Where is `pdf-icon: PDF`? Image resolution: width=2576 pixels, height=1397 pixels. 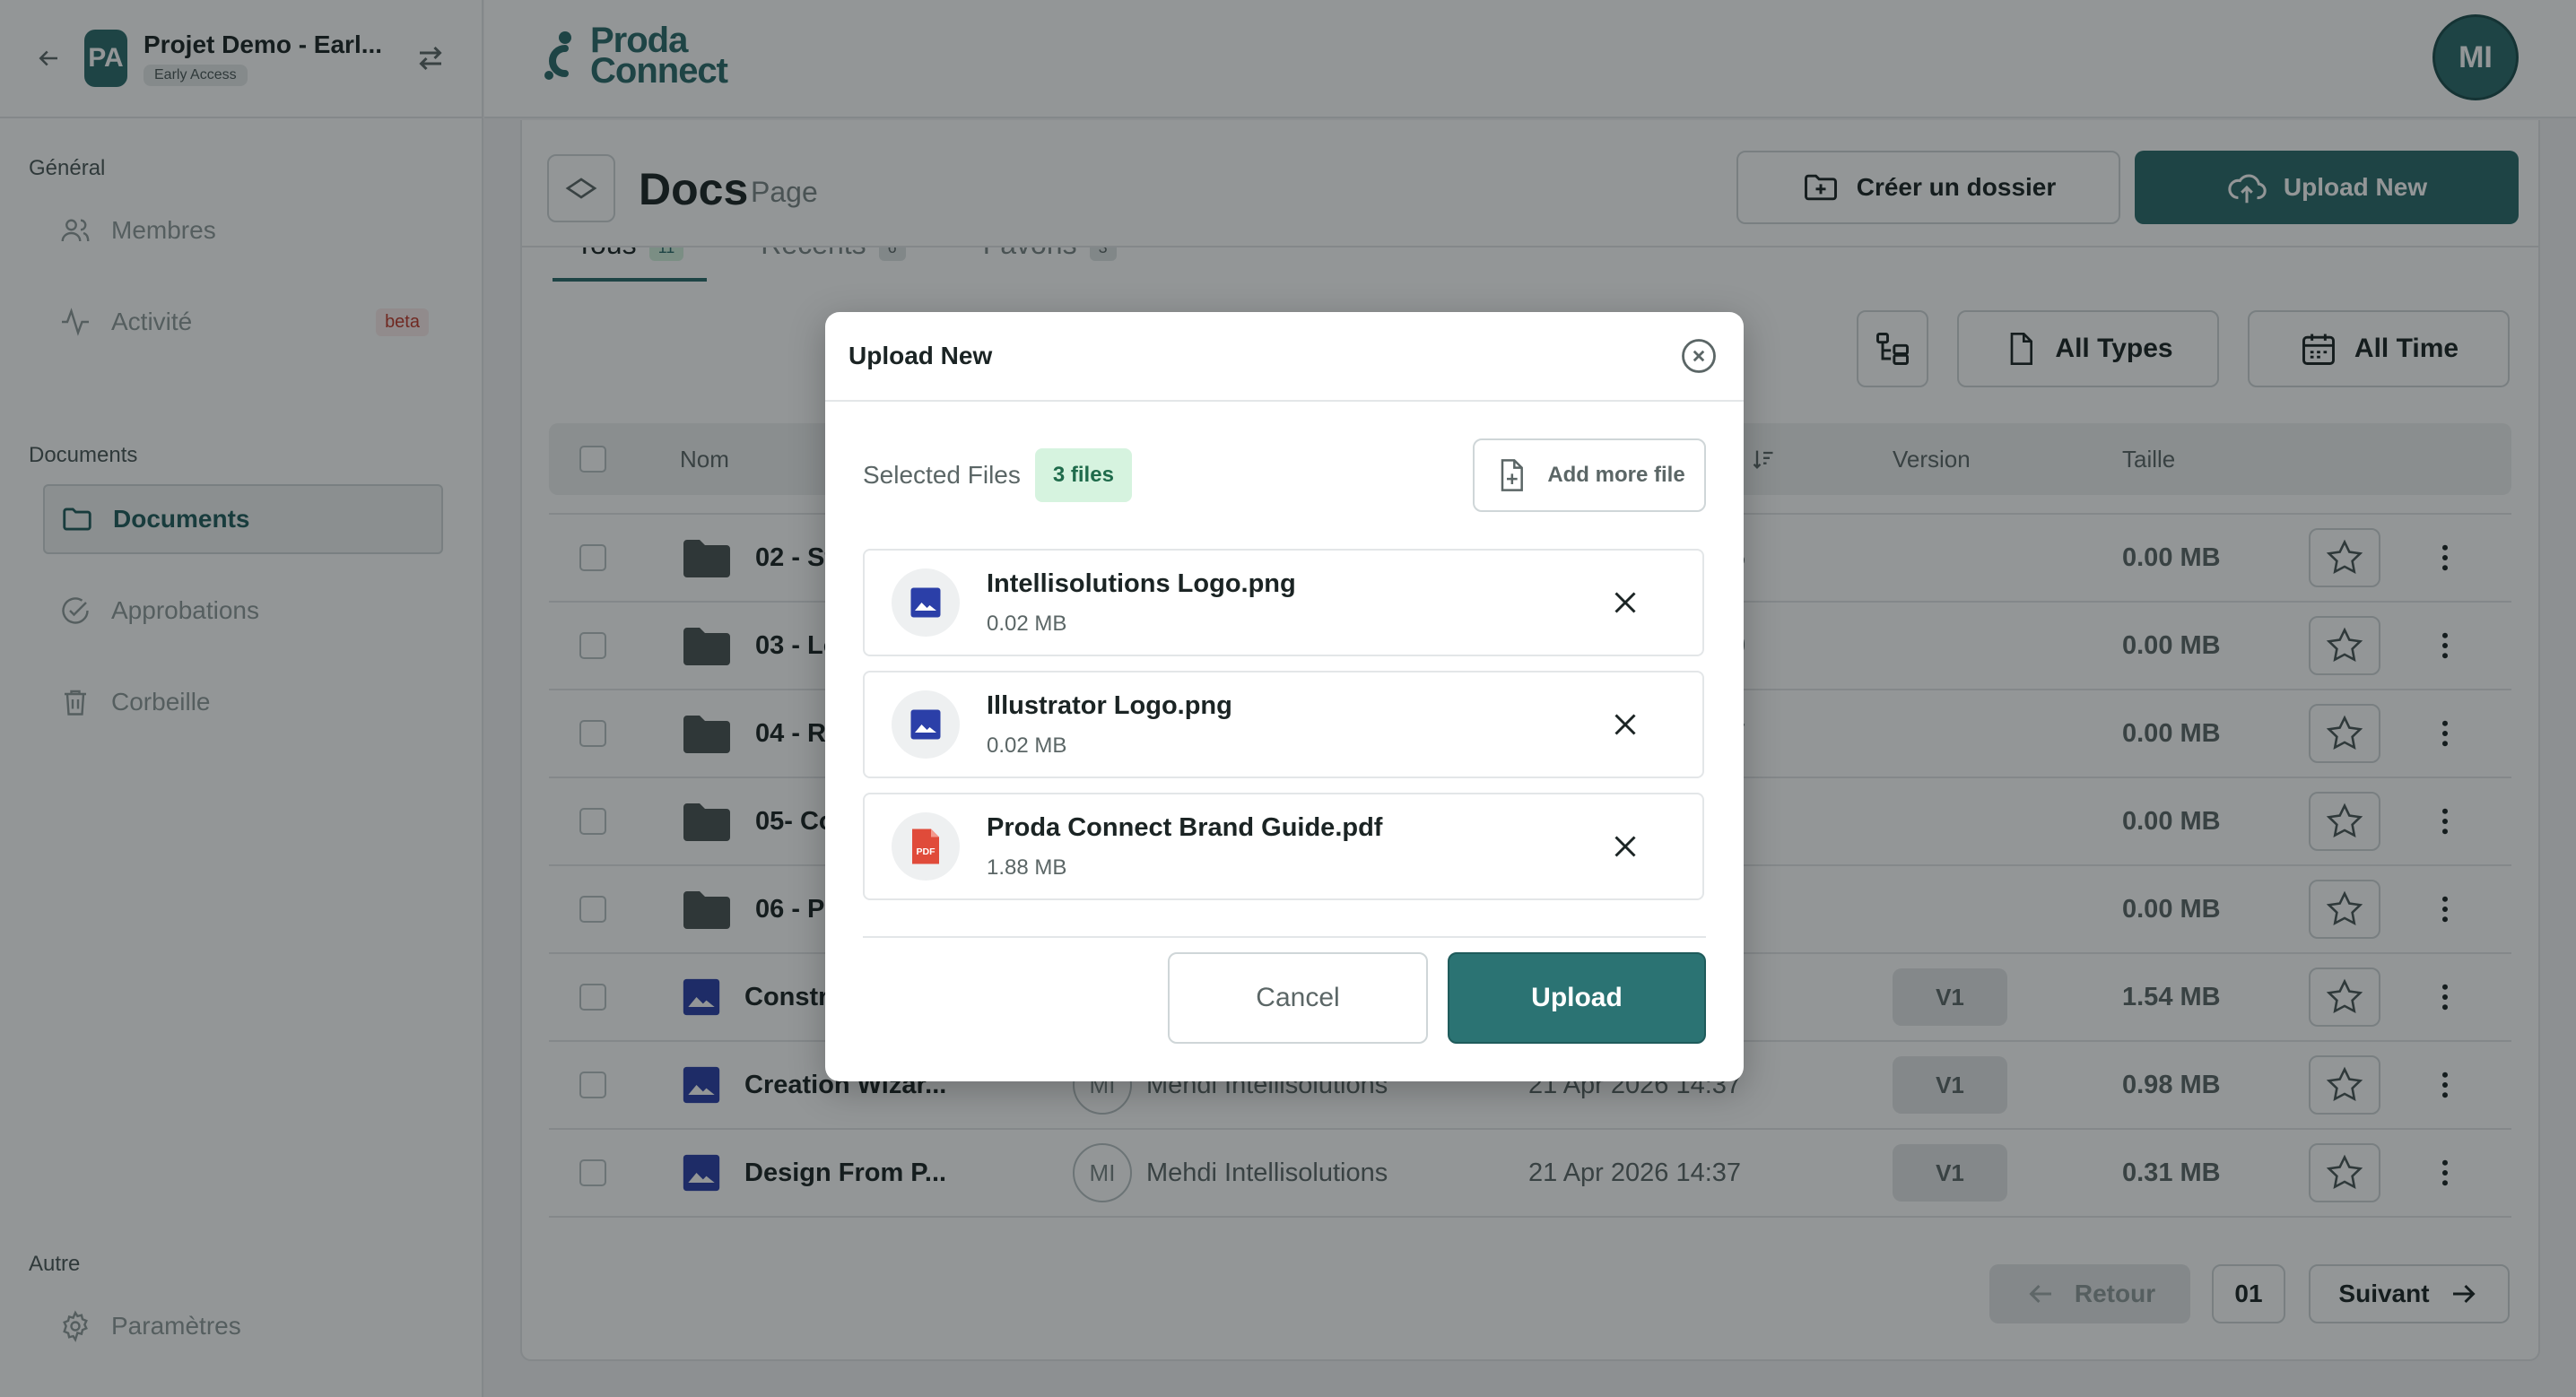
pdf-icon: PDF is located at coordinates (926, 846).